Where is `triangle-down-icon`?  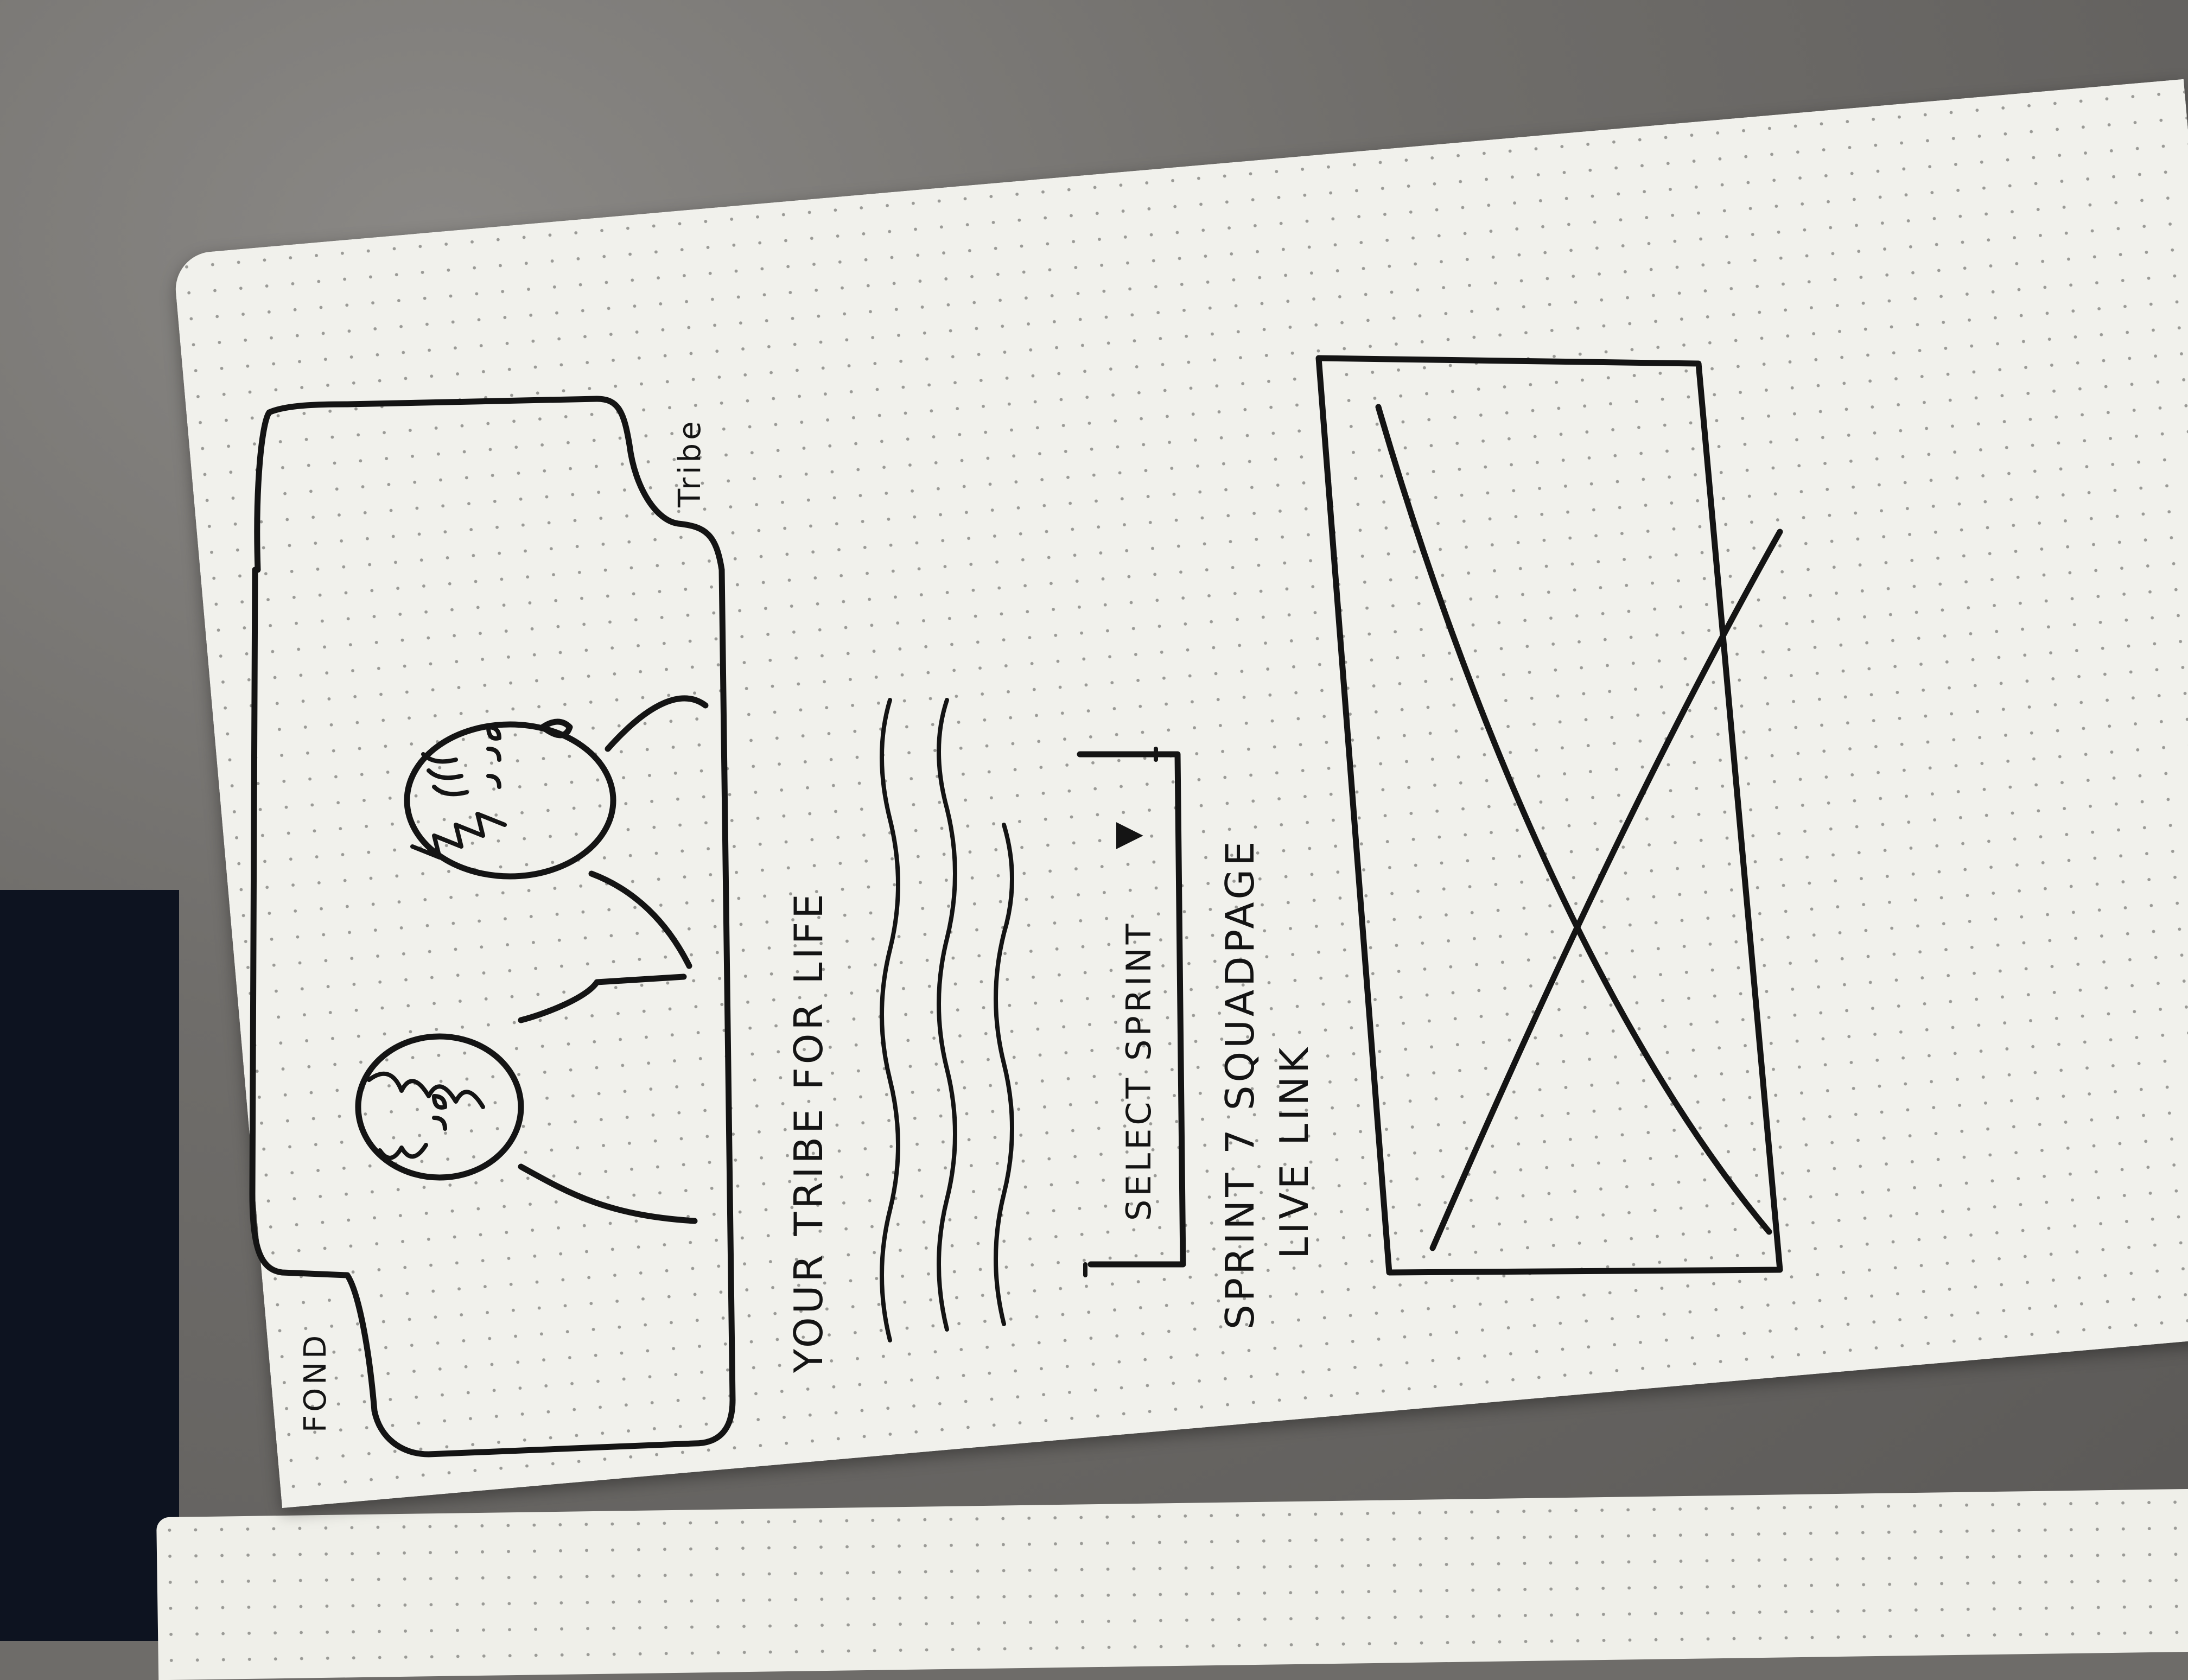
triangle-down-icon is located at coordinates (1129, 835).